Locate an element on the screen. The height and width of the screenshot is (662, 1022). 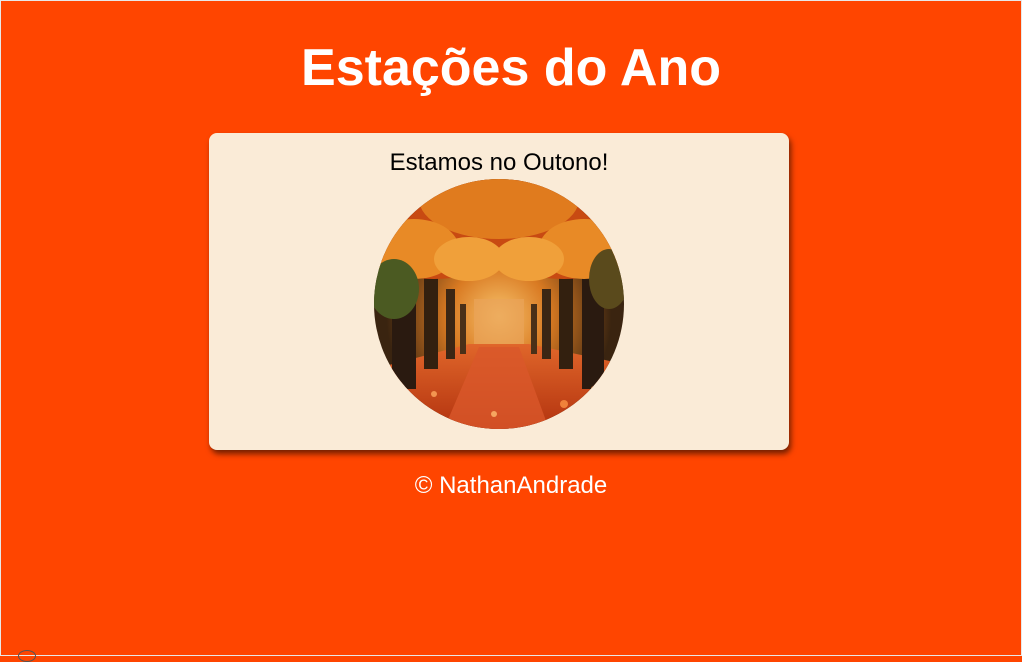
autumn-photo is located at coordinates (499, 304).